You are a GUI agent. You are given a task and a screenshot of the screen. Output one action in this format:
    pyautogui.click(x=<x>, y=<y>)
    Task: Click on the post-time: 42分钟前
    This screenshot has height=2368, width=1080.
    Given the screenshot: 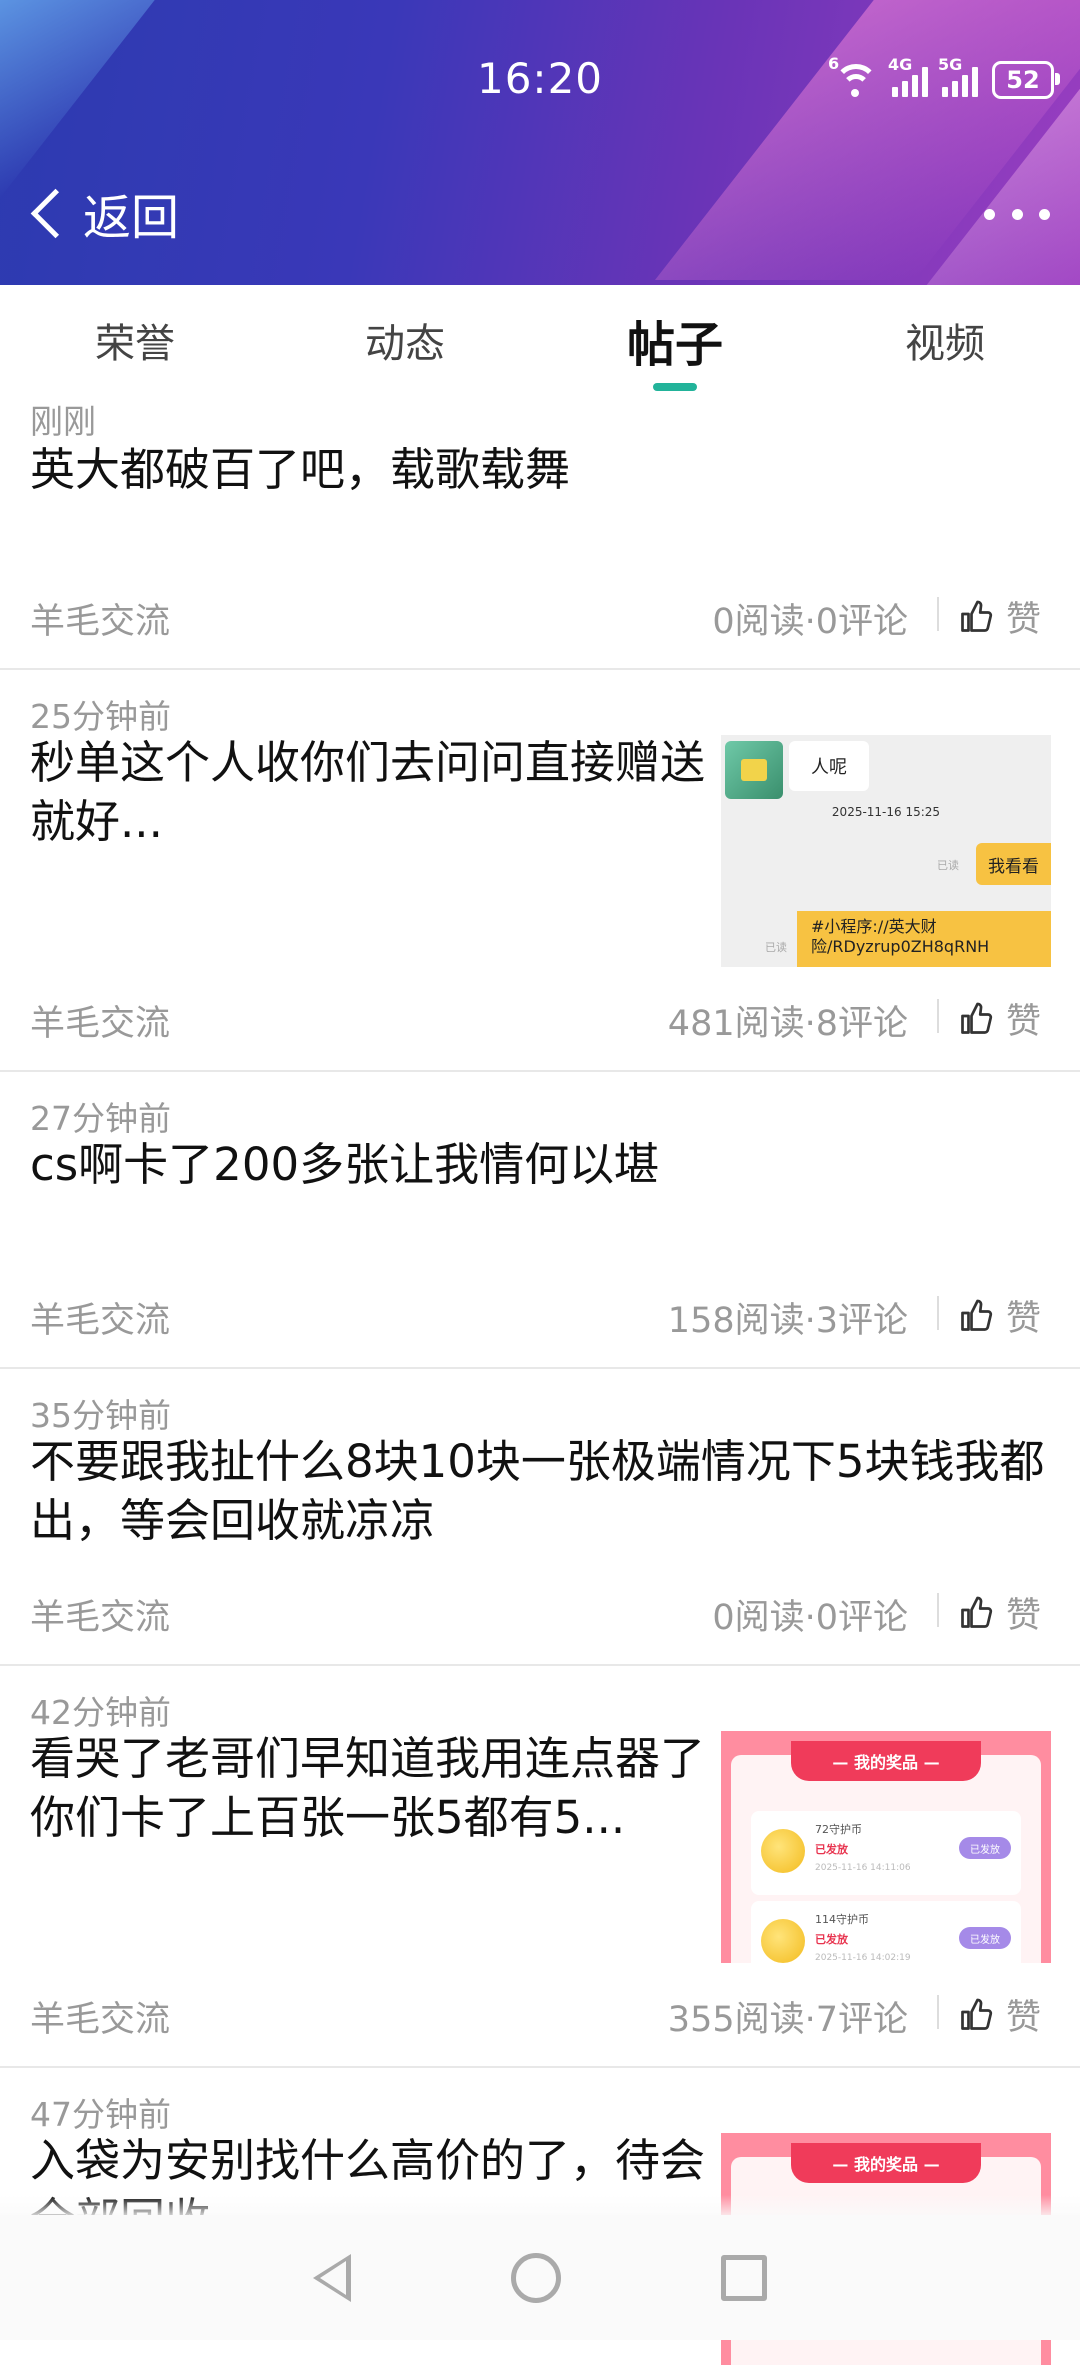 What is the action you would take?
    pyautogui.click(x=100, y=1712)
    